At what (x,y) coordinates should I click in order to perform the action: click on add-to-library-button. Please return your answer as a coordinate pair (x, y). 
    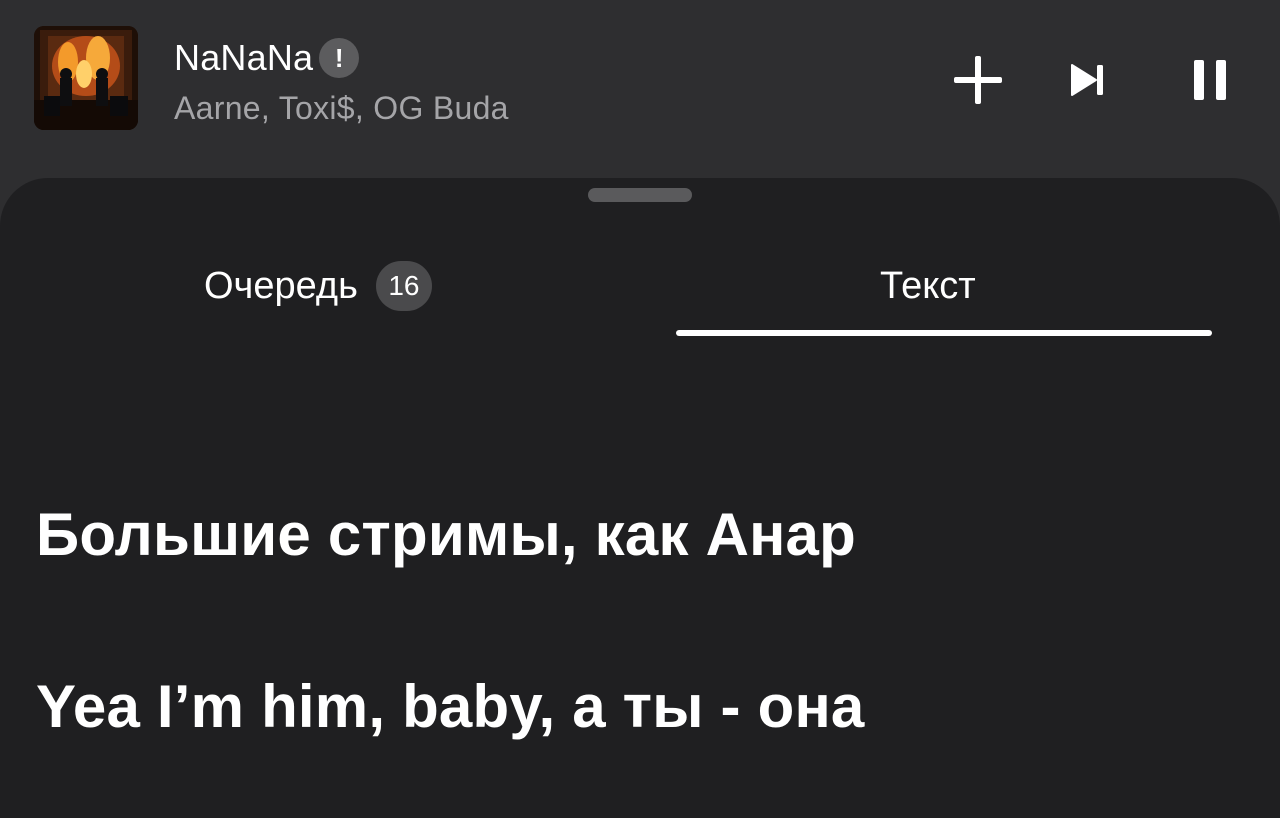
    Looking at the image, I should click on (978, 80).